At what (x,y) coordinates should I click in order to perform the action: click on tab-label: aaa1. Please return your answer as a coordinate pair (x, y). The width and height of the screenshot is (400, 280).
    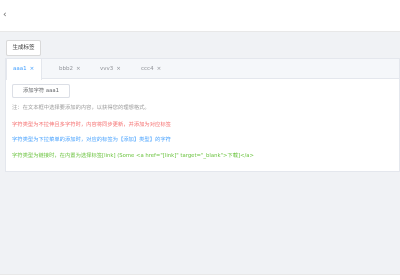
    Looking at the image, I should click on (20, 69).